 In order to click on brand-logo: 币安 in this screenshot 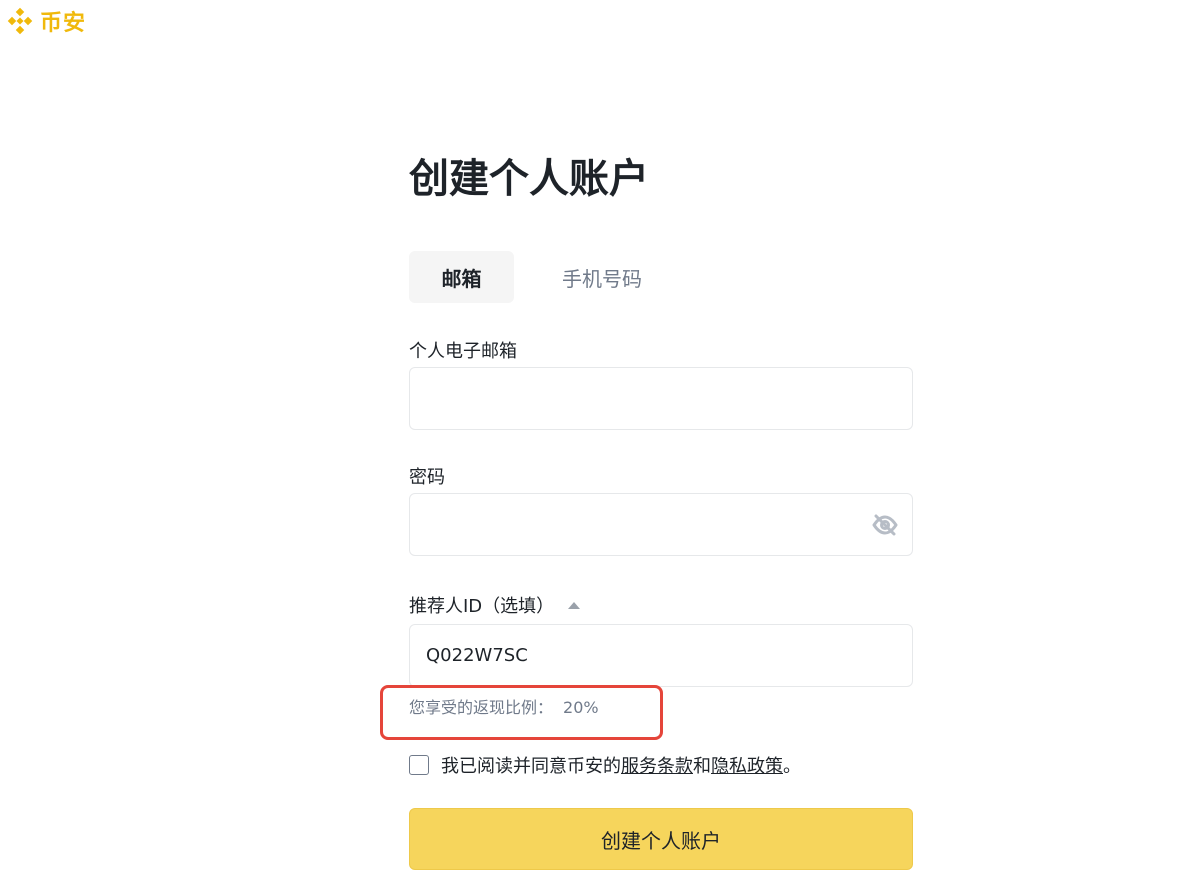, I will do `click(45, 21)`.